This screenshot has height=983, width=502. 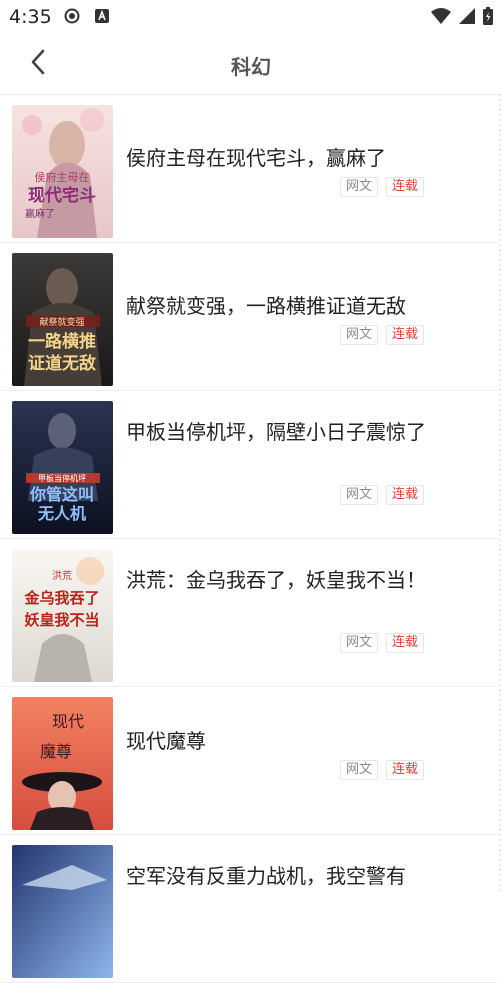 What do you see at coordinates (61, 513) in the screenshot?
I see `cover-text: 无人机` at bounding box center [61, 513].